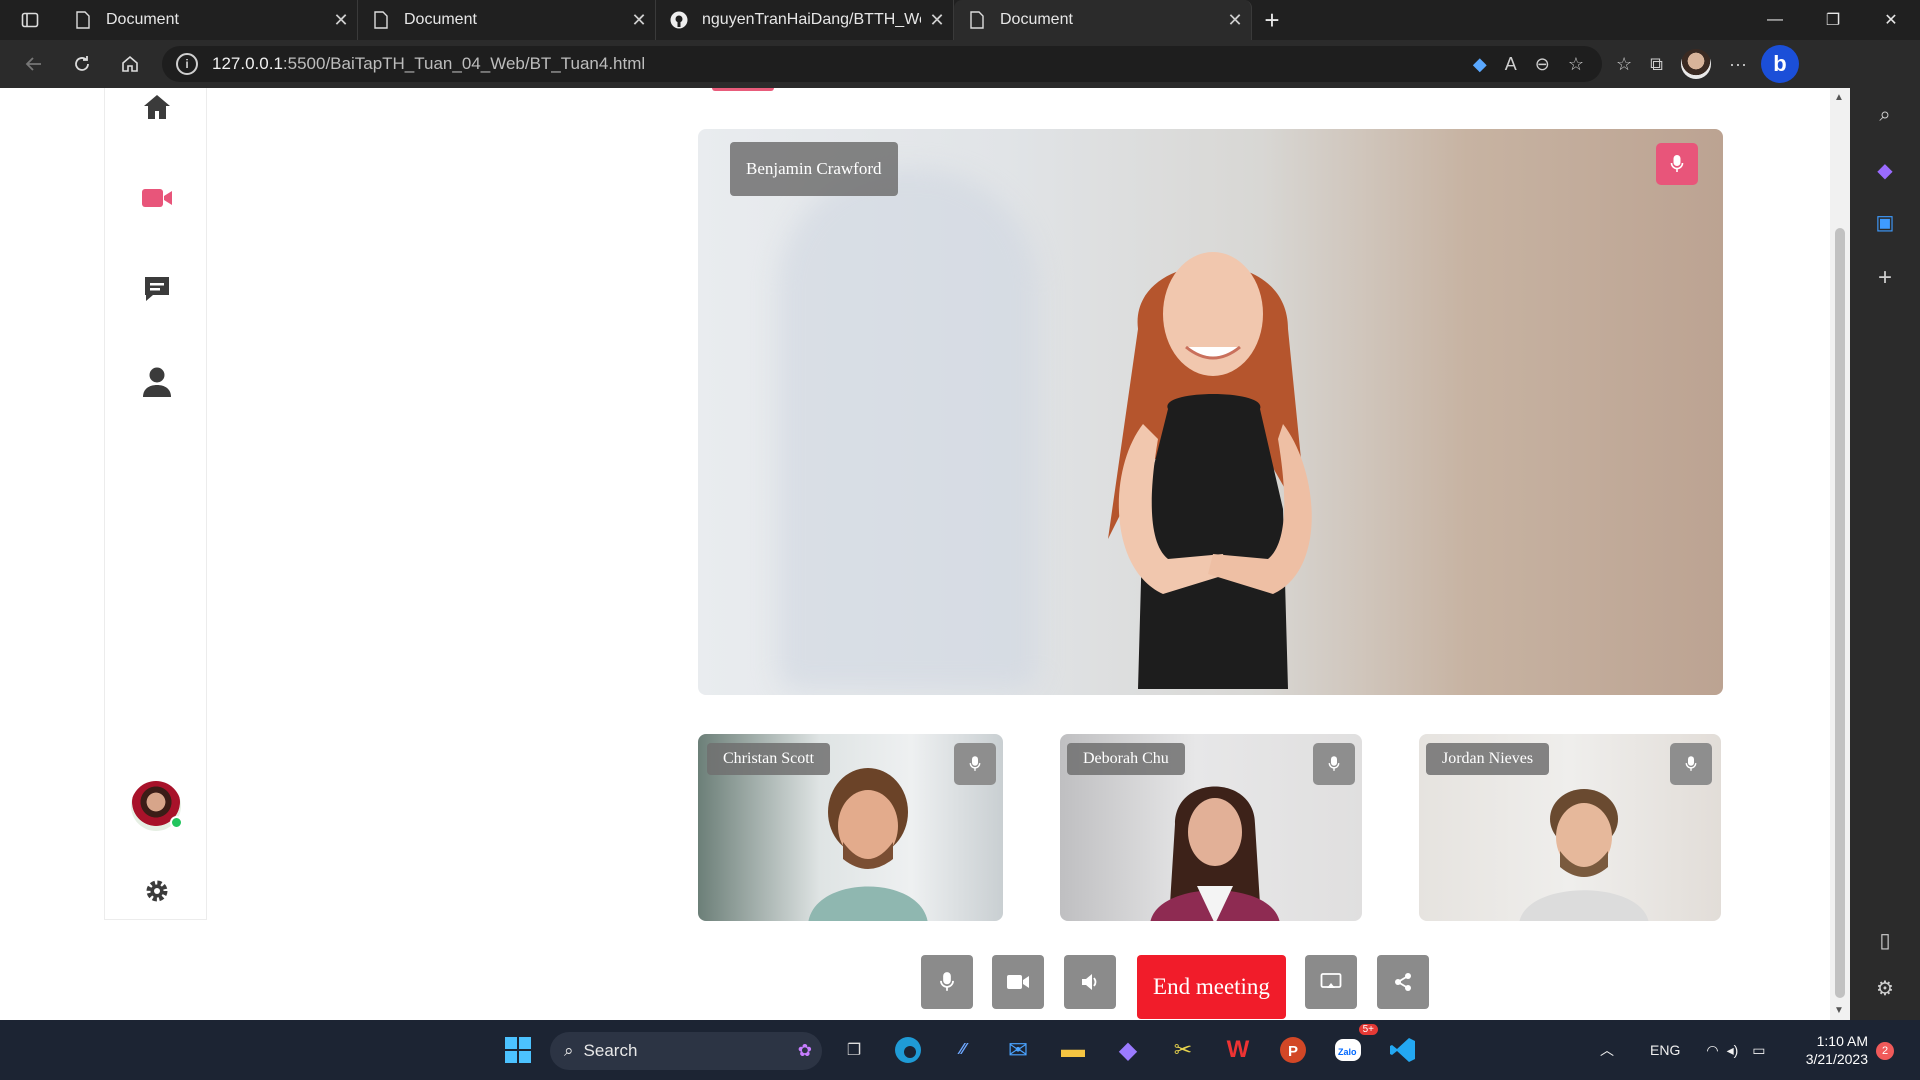 The width and height of the screenshot is (1920, 1080). I want to click on video-camera-icon, so click(1018, 982).